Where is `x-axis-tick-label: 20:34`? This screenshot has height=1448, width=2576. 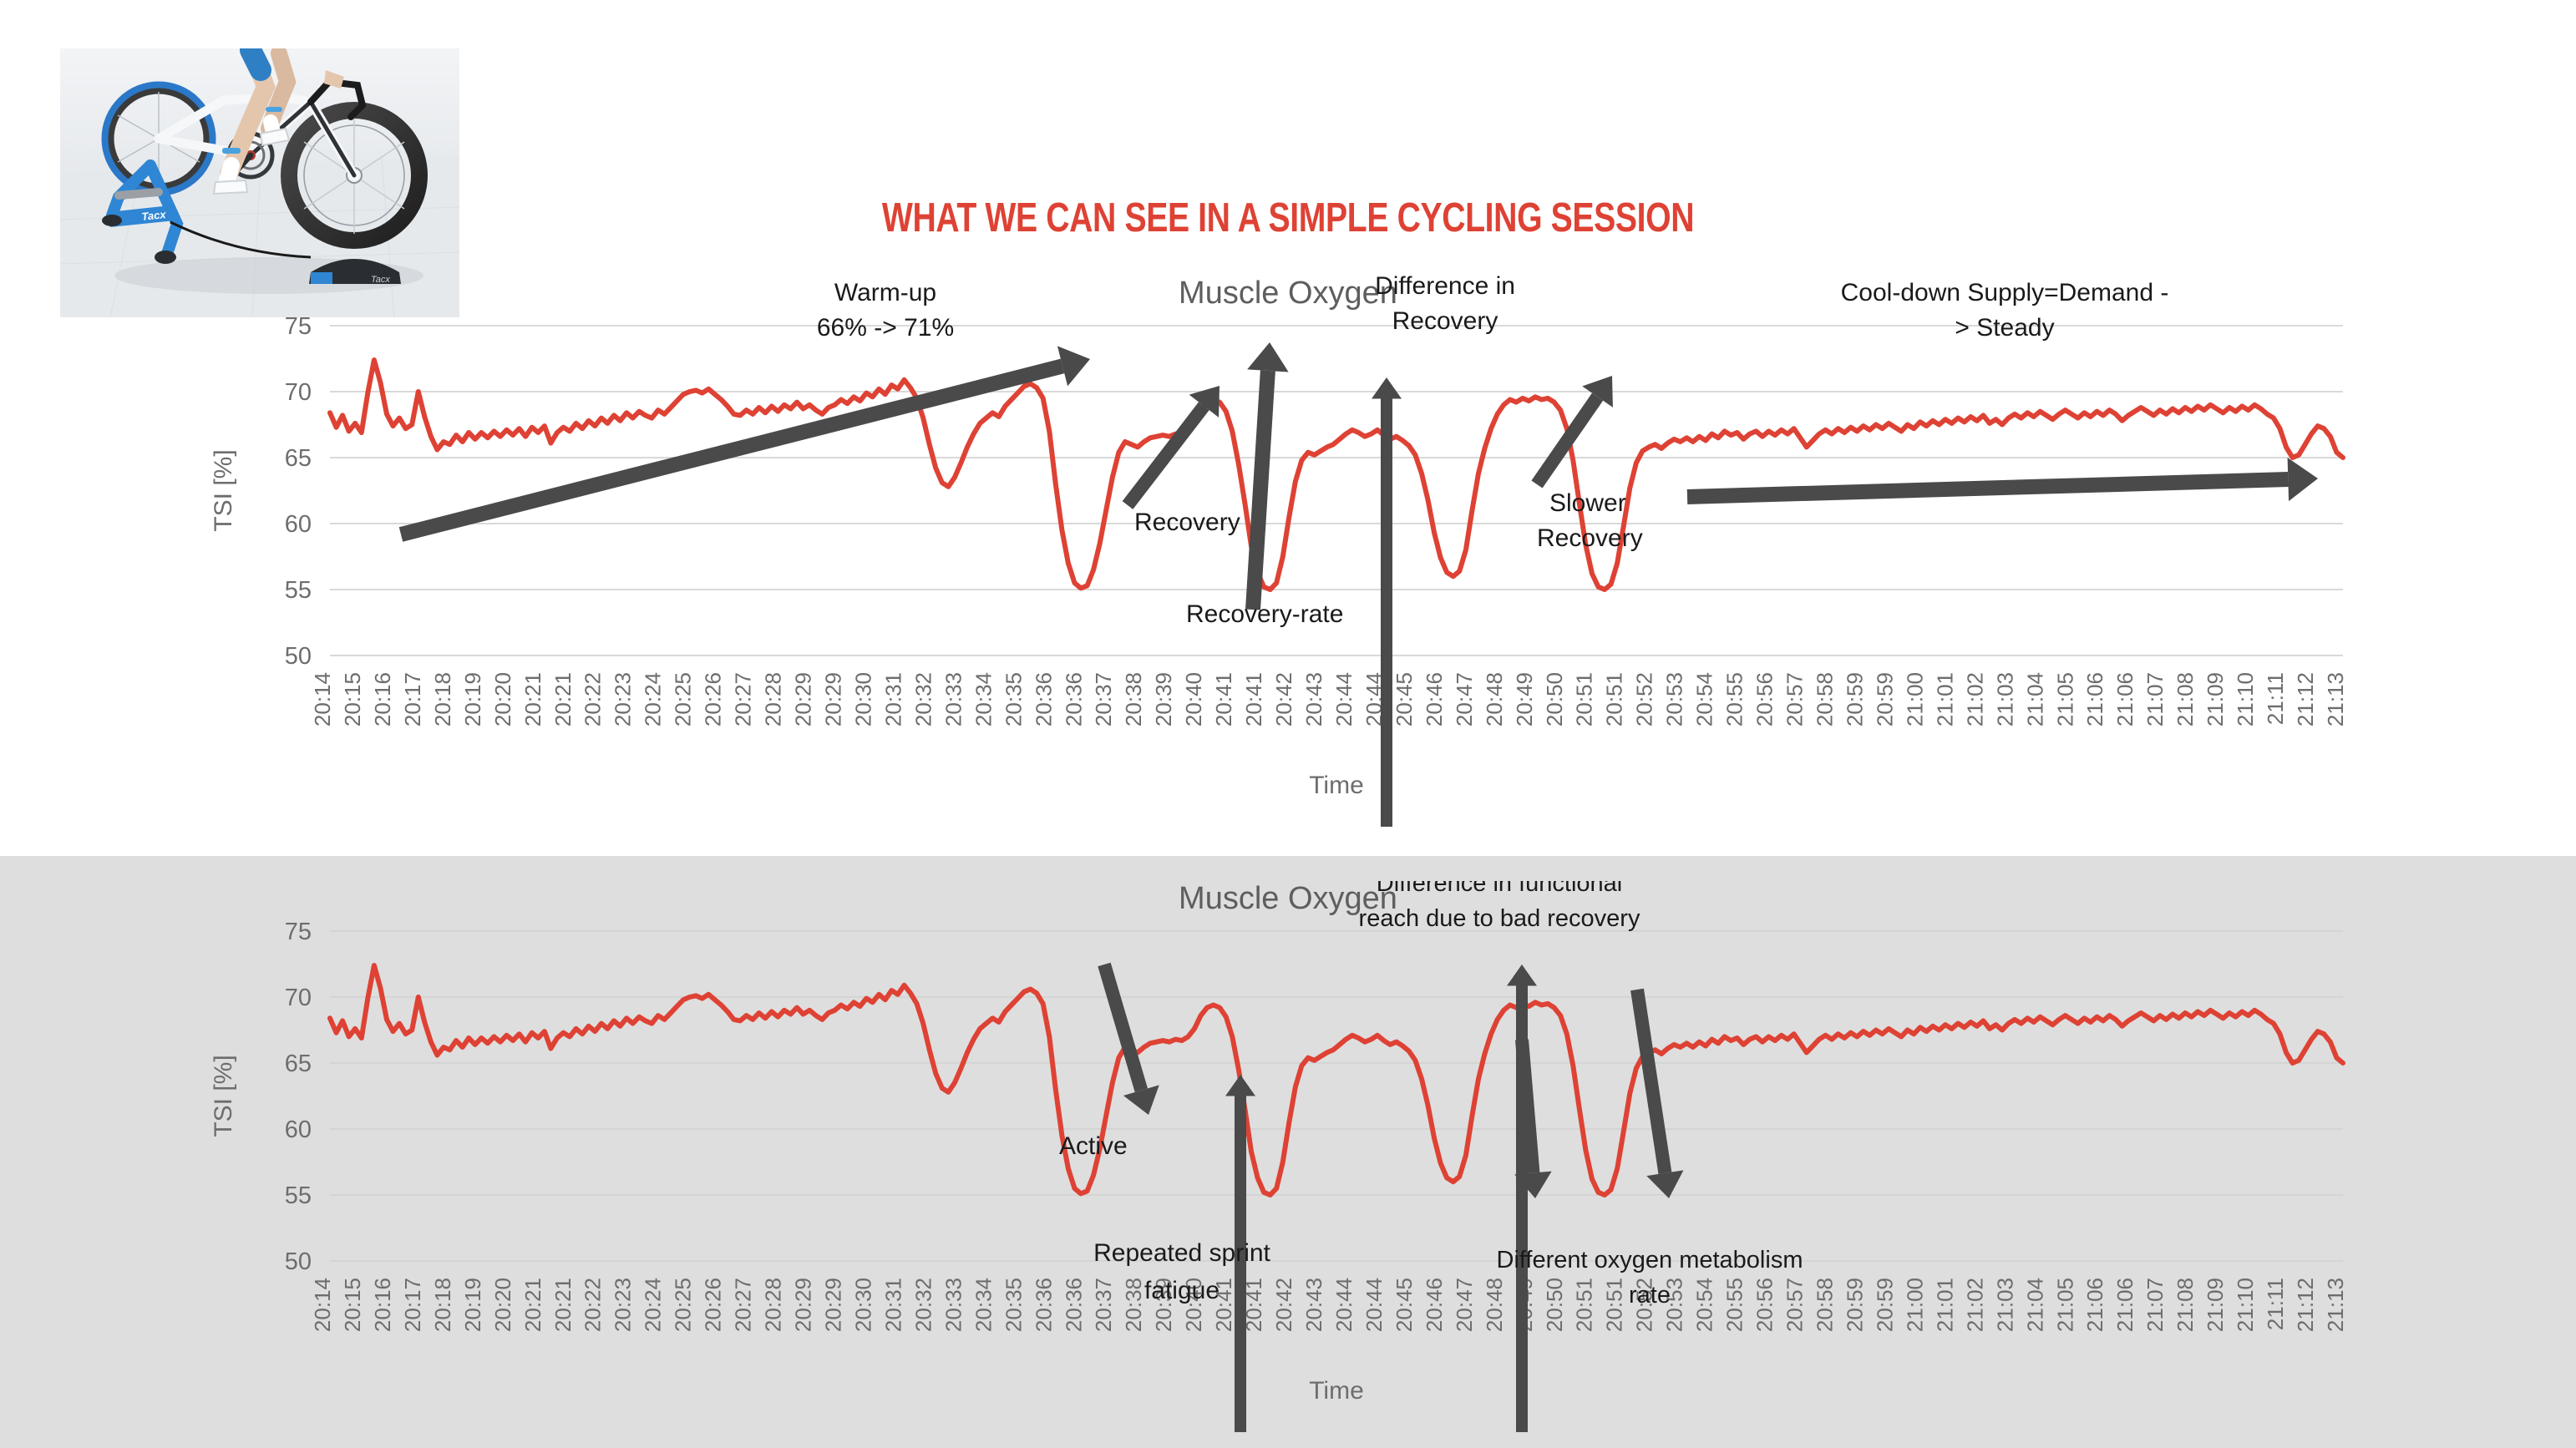
x-axis-tick-label: 20:34 is located at coordinates (983, 1305).